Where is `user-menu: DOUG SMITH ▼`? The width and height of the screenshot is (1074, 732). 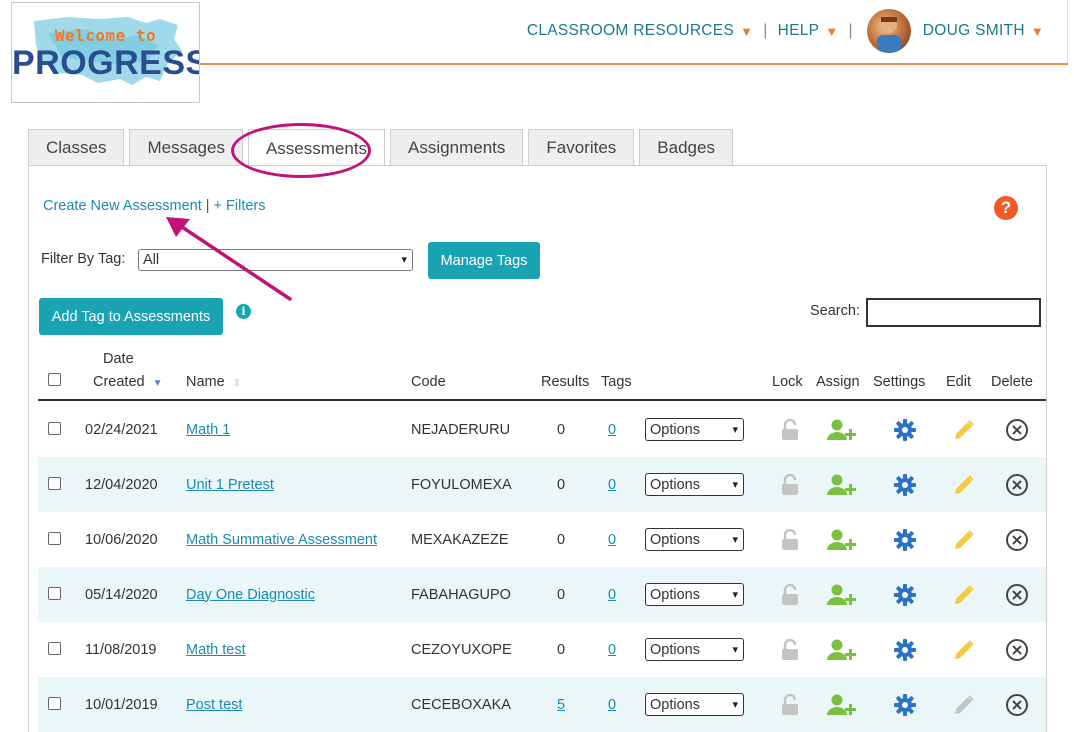 user-menu: DOUG SMITH ▼ is located at coordinates (953, 31).